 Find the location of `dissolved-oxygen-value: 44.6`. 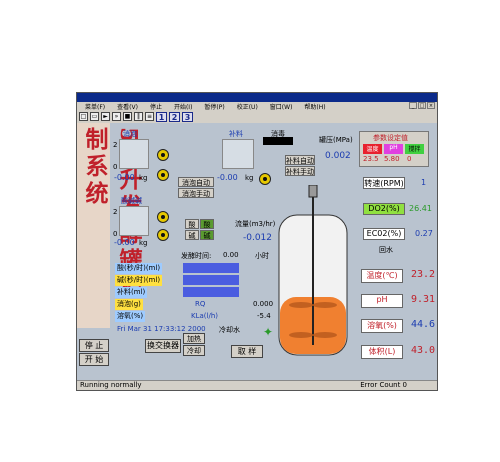

dissolved-oxygen-value: 44.6 is located at coordinates (423, 324).